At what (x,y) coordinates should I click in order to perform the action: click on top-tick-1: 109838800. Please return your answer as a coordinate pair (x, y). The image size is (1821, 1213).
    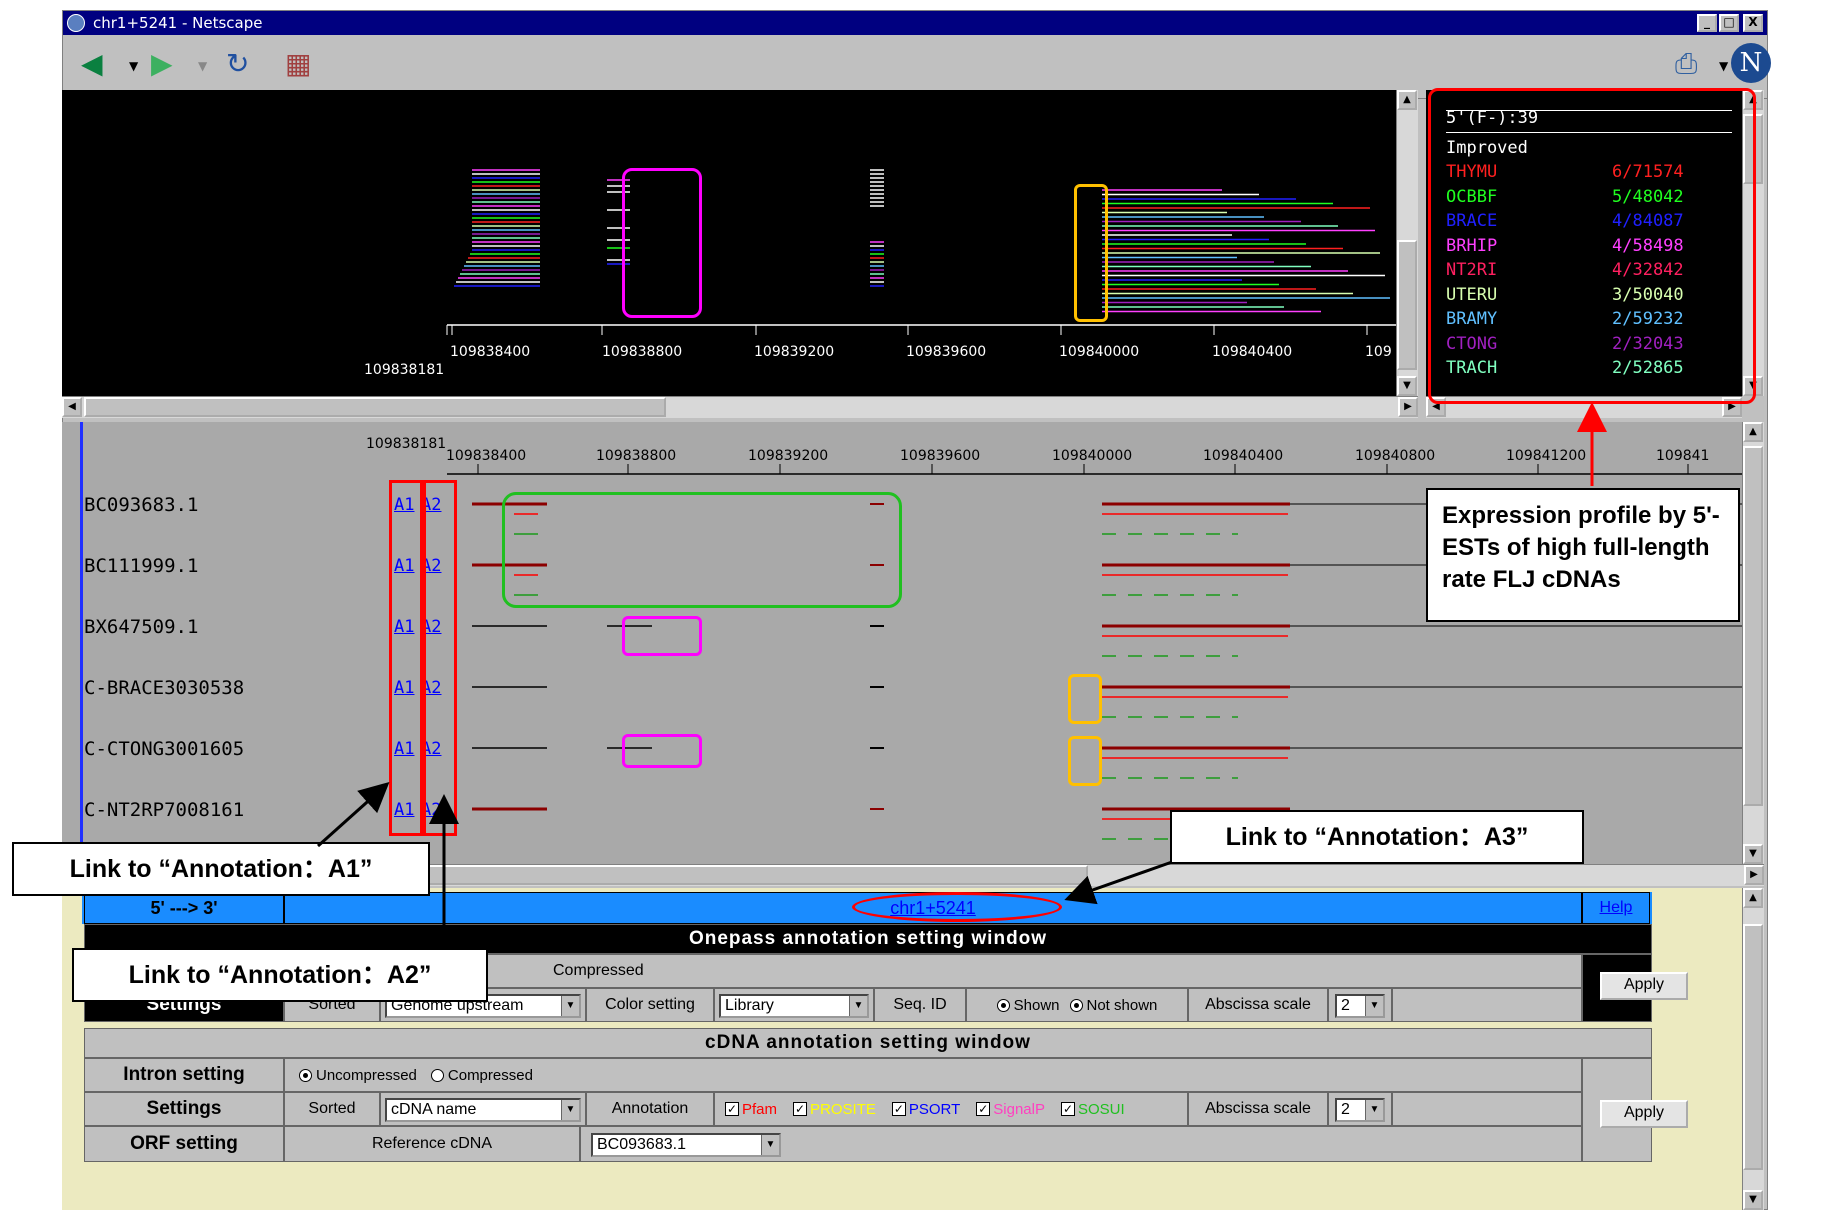
    Looking at the image, I should click on (642, 352).